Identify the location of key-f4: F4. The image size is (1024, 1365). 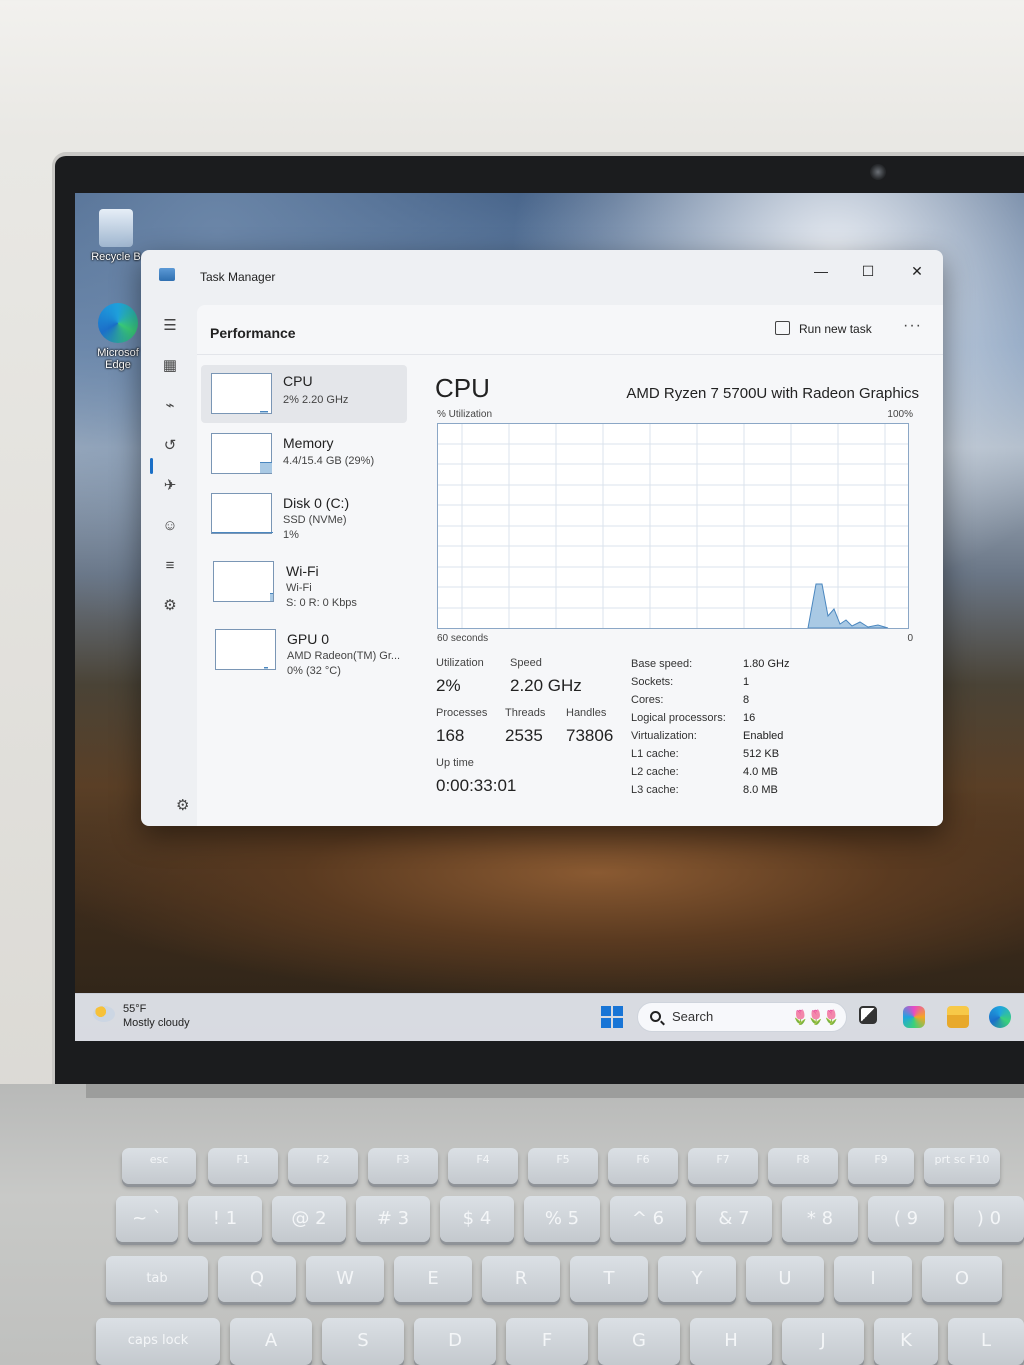
(483, 1166).